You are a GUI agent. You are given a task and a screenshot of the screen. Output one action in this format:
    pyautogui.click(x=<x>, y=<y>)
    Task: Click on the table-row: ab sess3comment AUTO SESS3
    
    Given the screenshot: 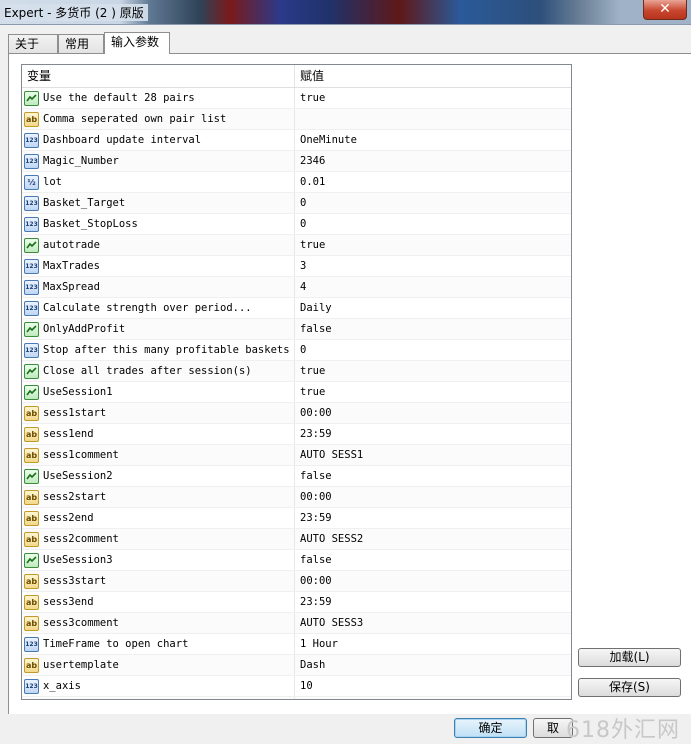 What is the action you would take?
    pyautogui.click(x=296, y=623)
    